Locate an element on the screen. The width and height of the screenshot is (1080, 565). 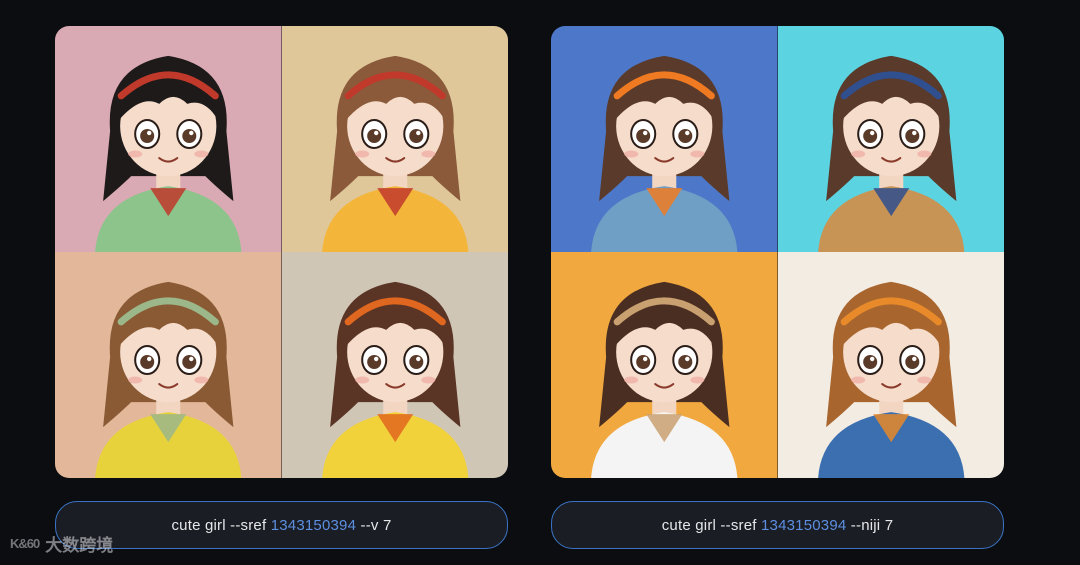
girl-with-headband-image is located at coordinates (394, 139).